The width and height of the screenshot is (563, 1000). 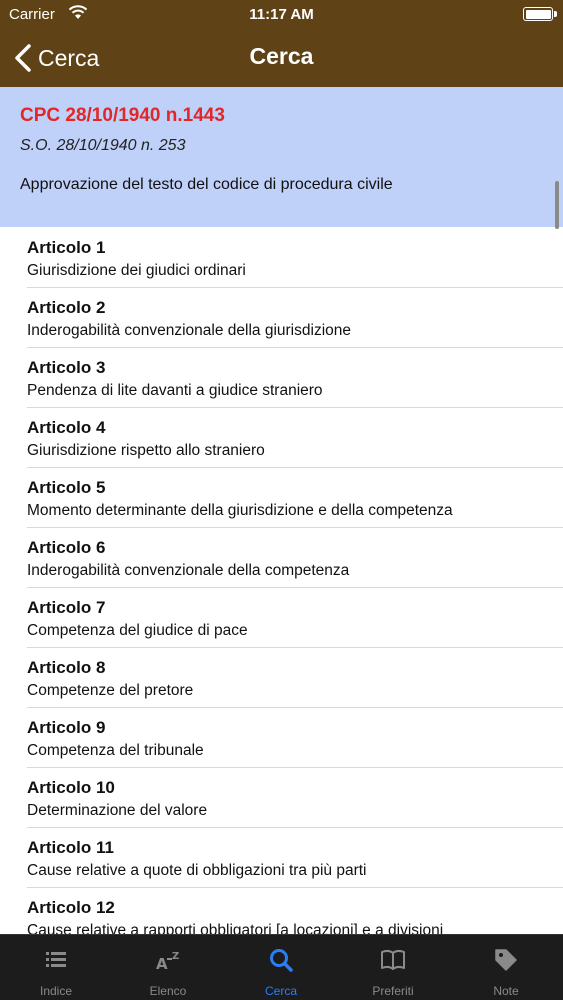 I want to click on article-subtitle: Determinazione del valore, so click(x=117, y=810).